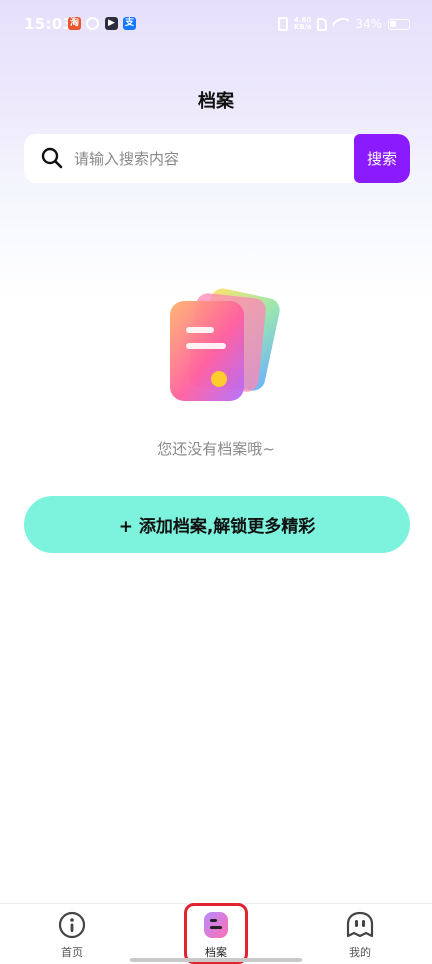 Image resolution: width=432 pixels, height=964 pixels. I want to click on search-icon, so click(52, 158).